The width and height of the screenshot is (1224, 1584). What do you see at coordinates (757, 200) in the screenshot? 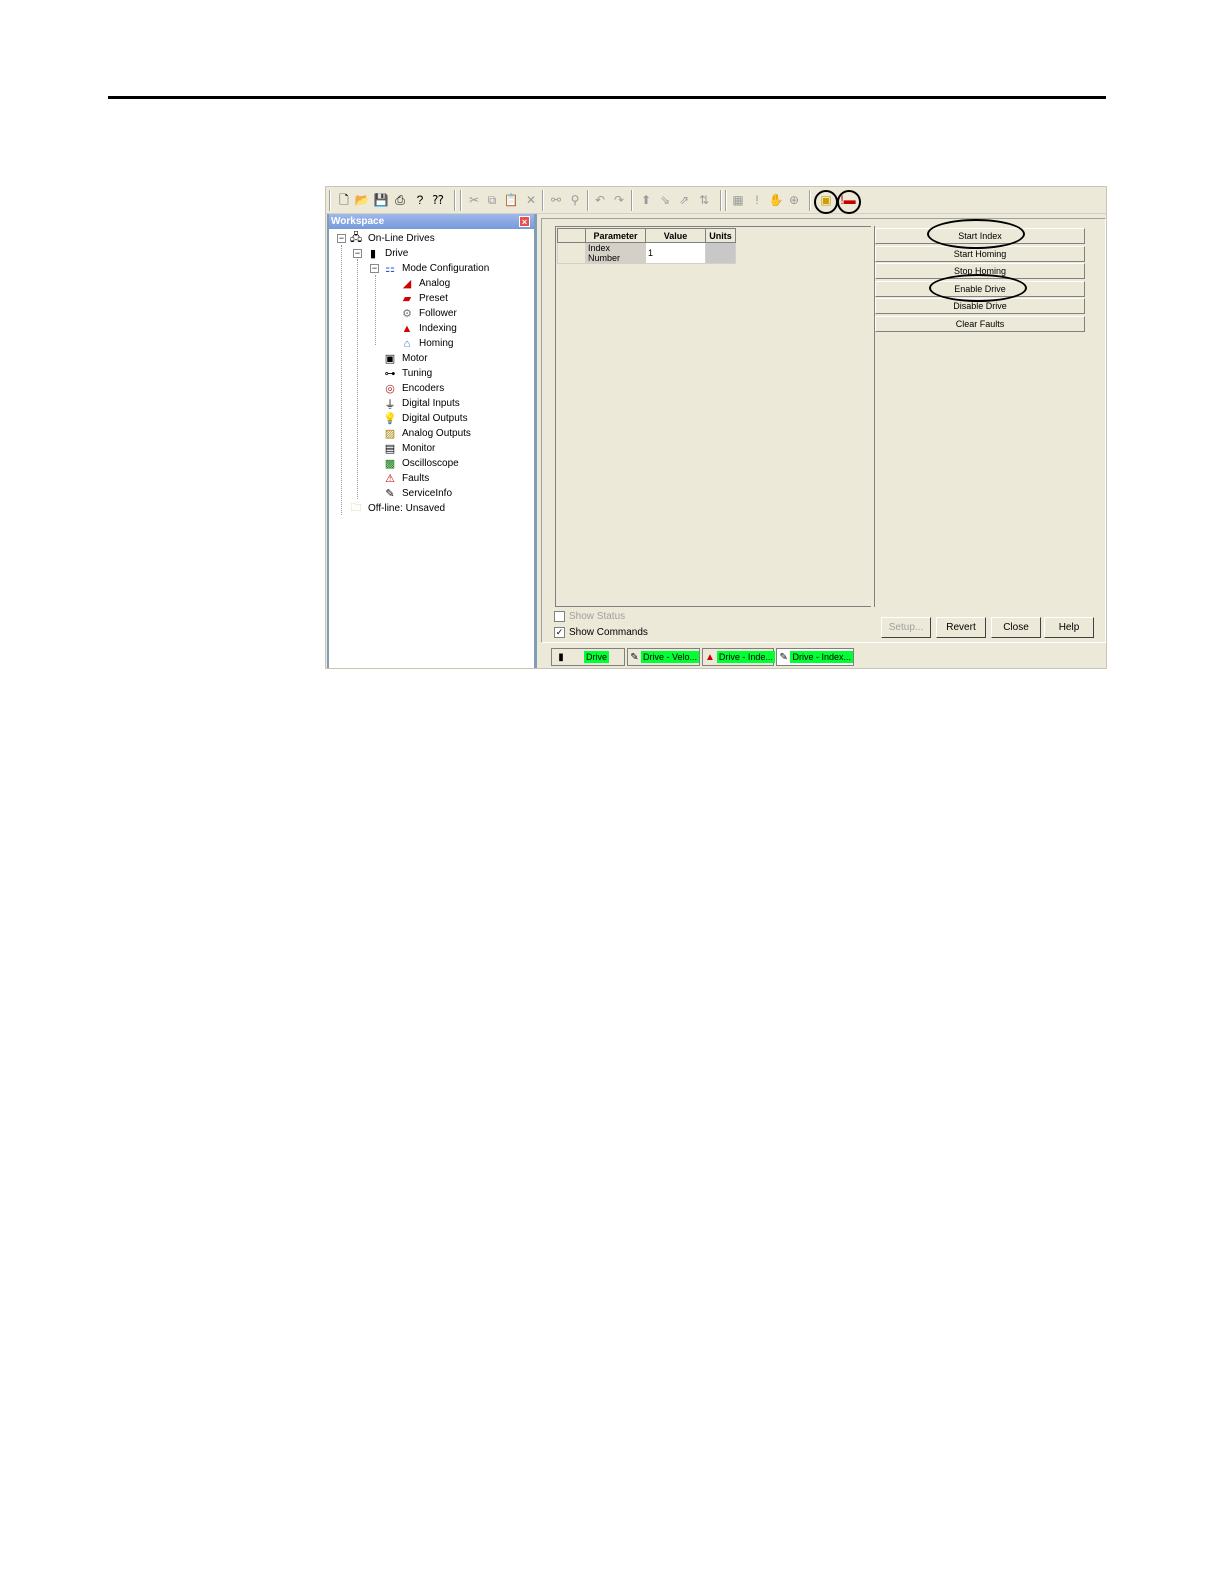
I see `warning-icon: !` at bounding box center [757, 200].